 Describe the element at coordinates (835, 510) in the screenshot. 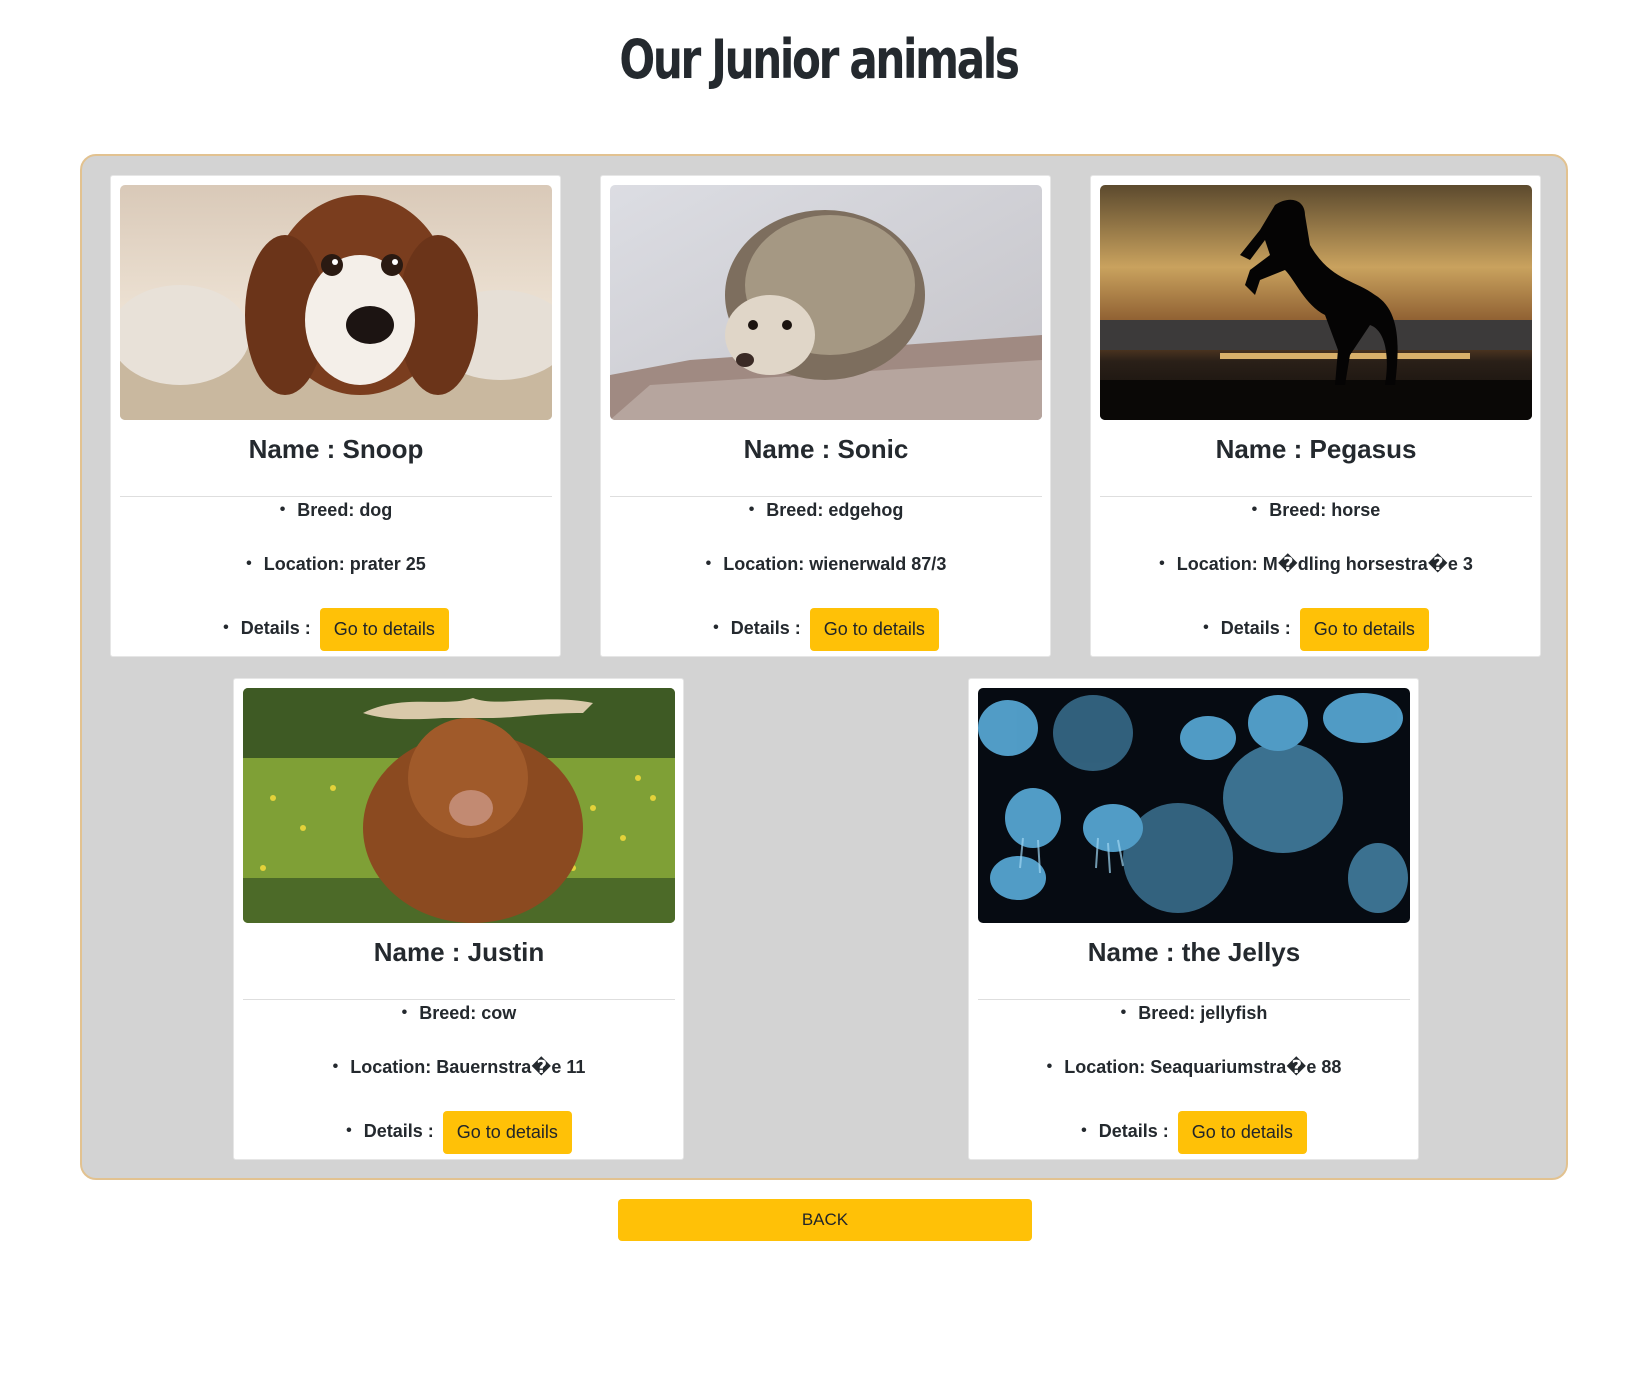

I see `breed-text: Breed: edgehog` at that location.